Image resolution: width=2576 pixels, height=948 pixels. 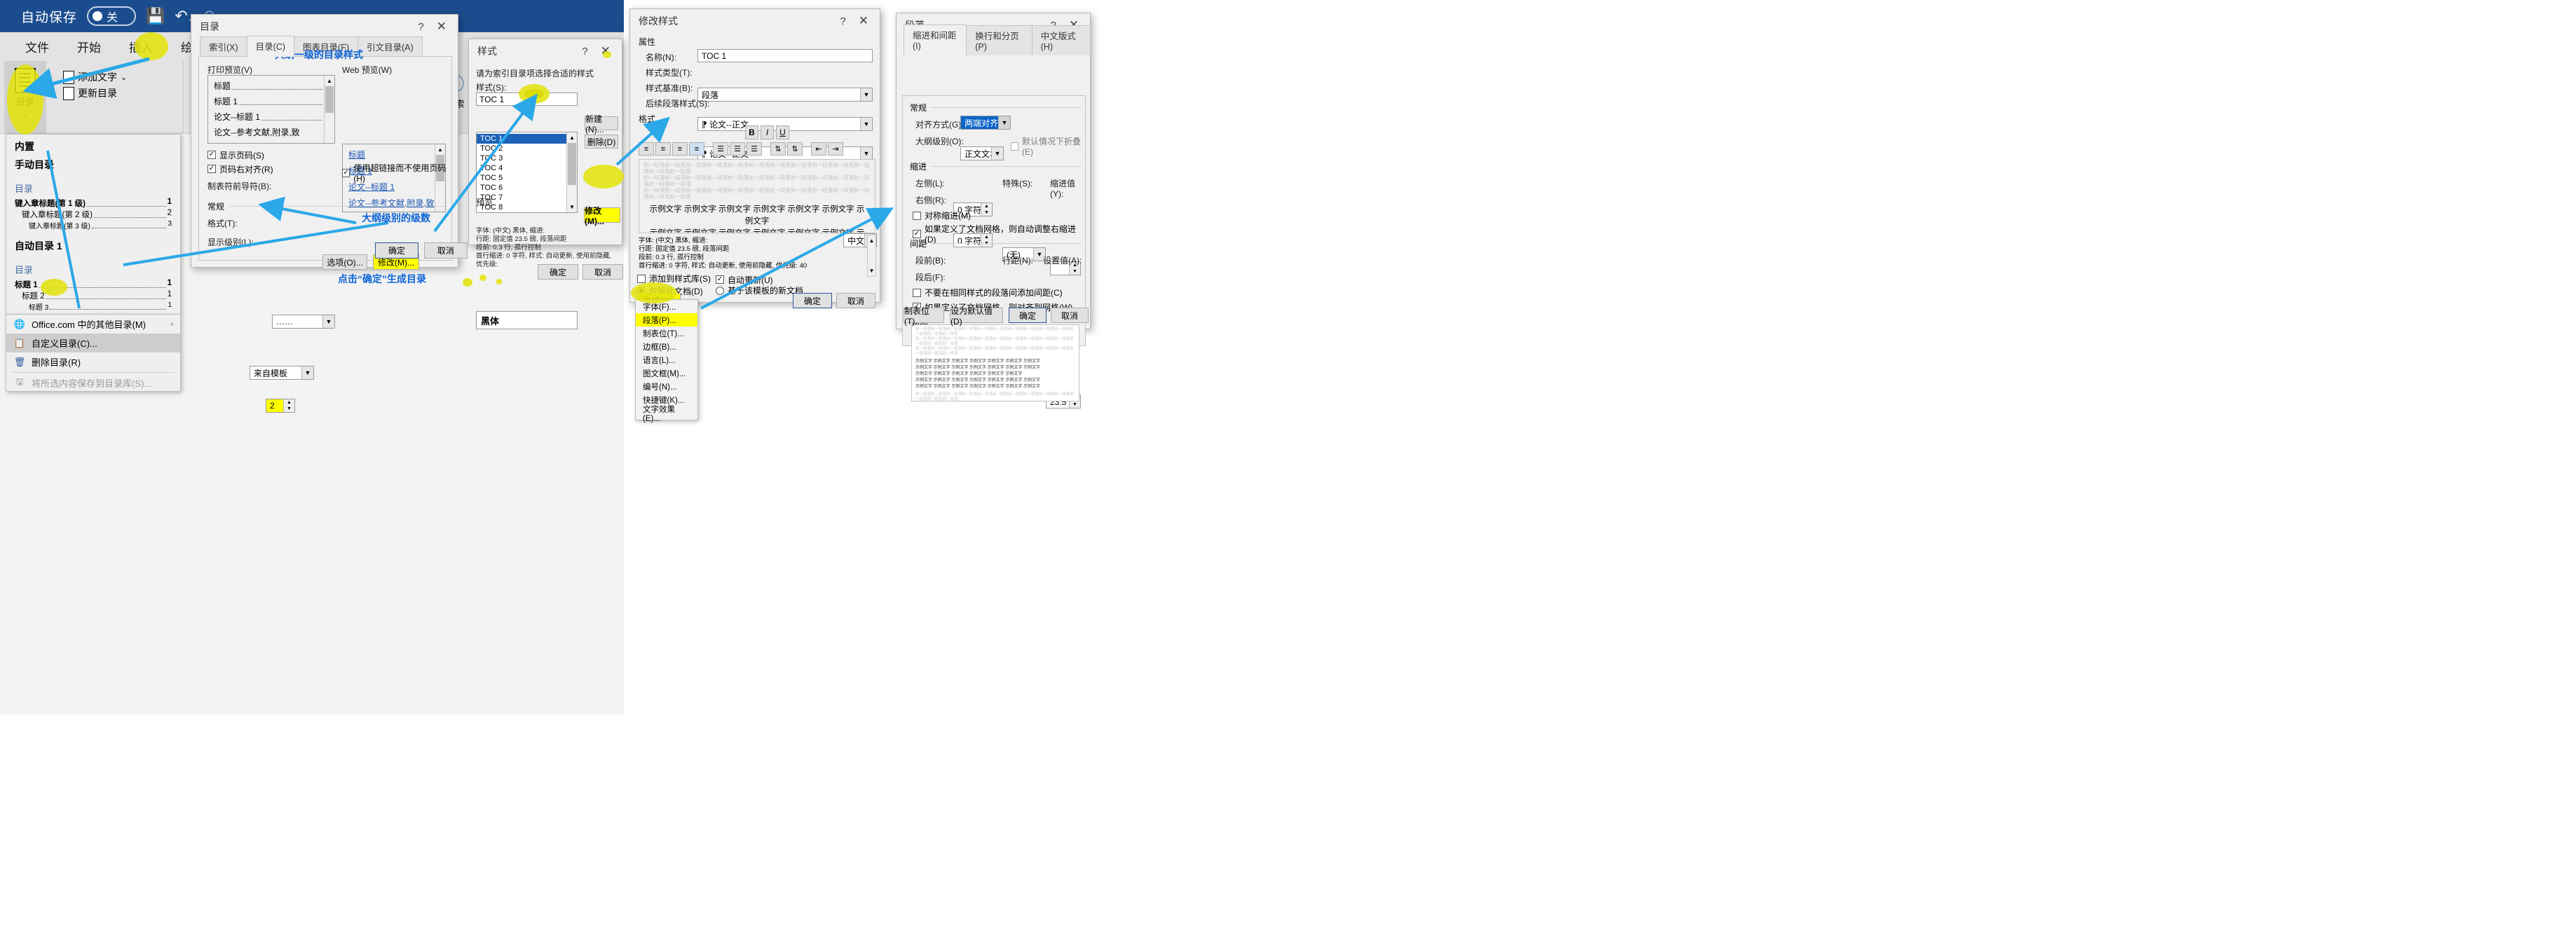 I want to click on style-list-item: ​TOC 4, so click(x=527, y=168).